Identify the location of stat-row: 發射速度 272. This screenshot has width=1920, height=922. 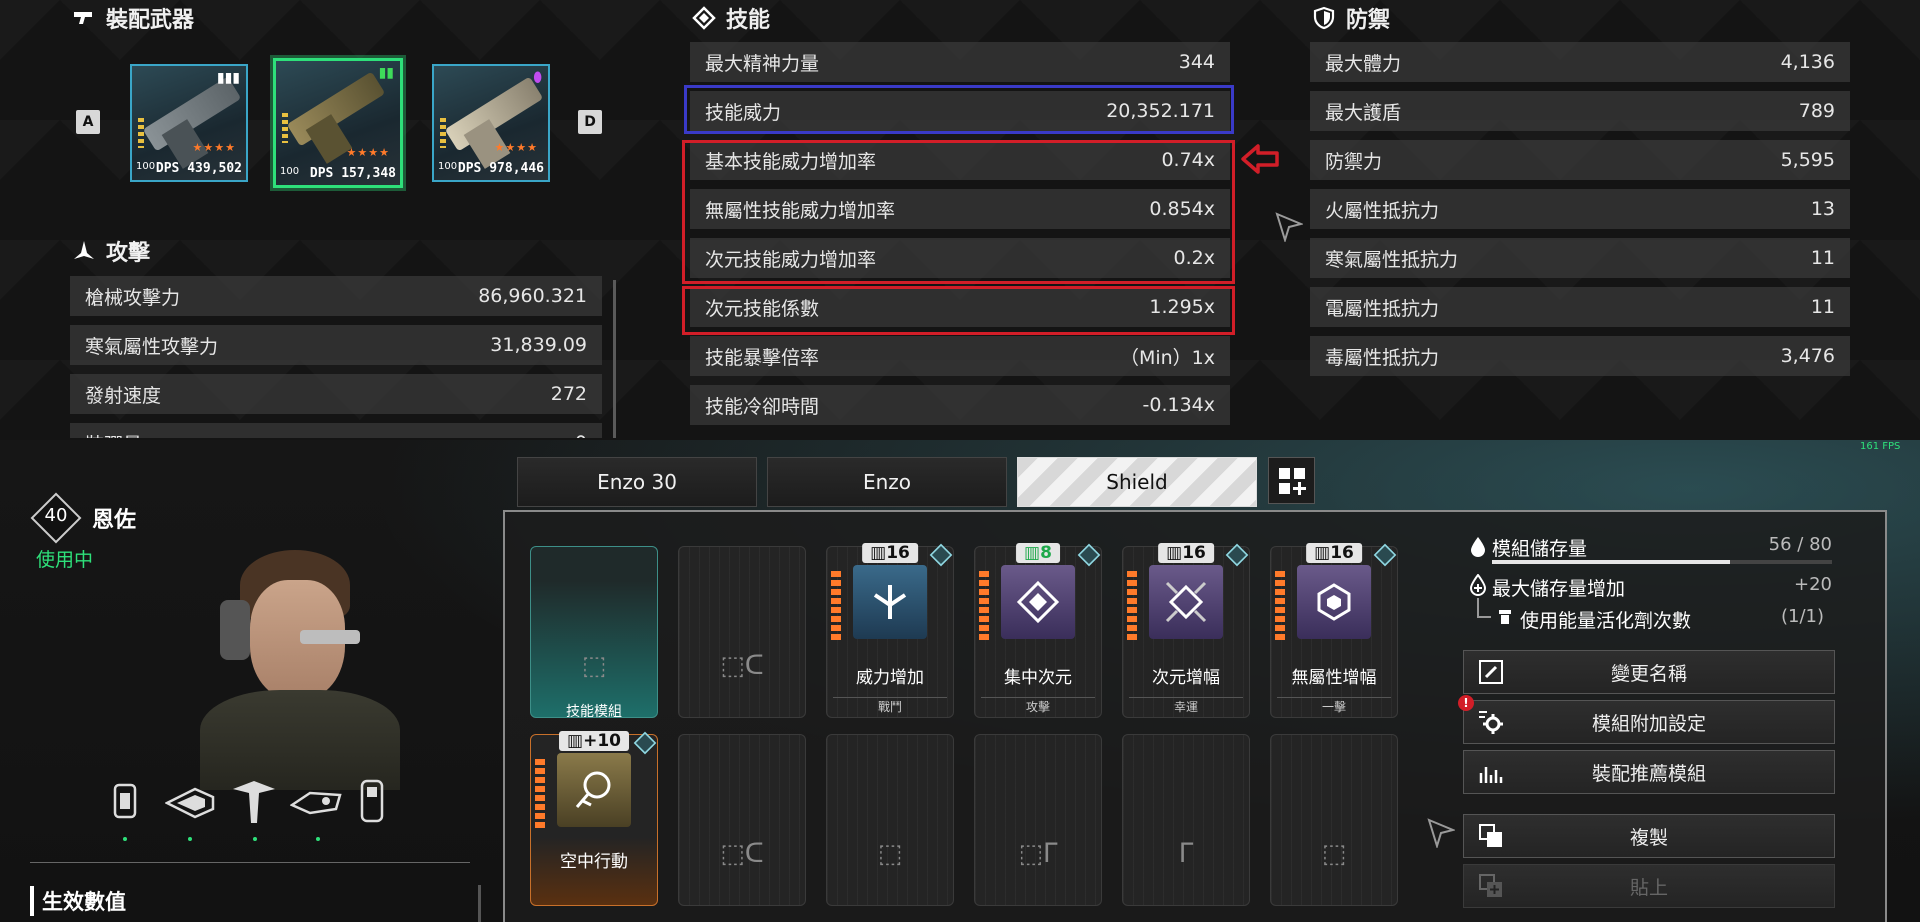
(336, 394).